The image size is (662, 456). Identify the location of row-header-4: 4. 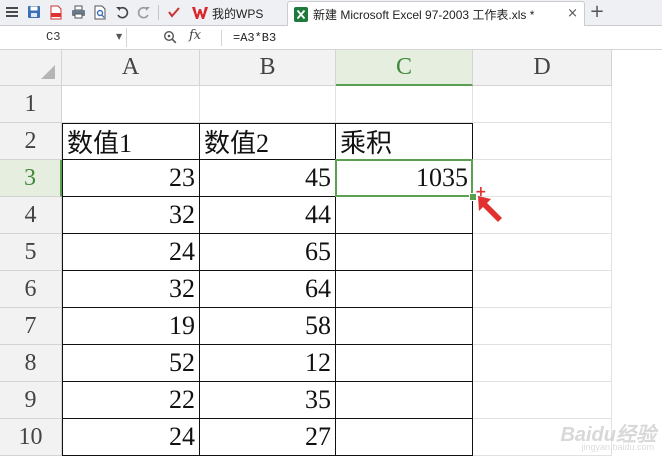
(31, 215).